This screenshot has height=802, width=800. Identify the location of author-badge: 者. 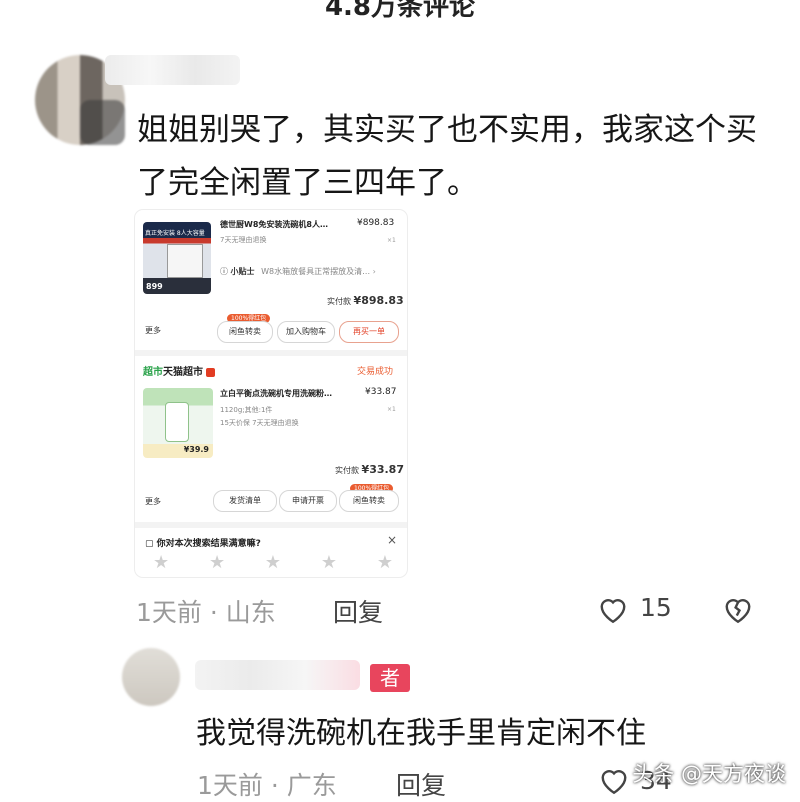
(390, 678).